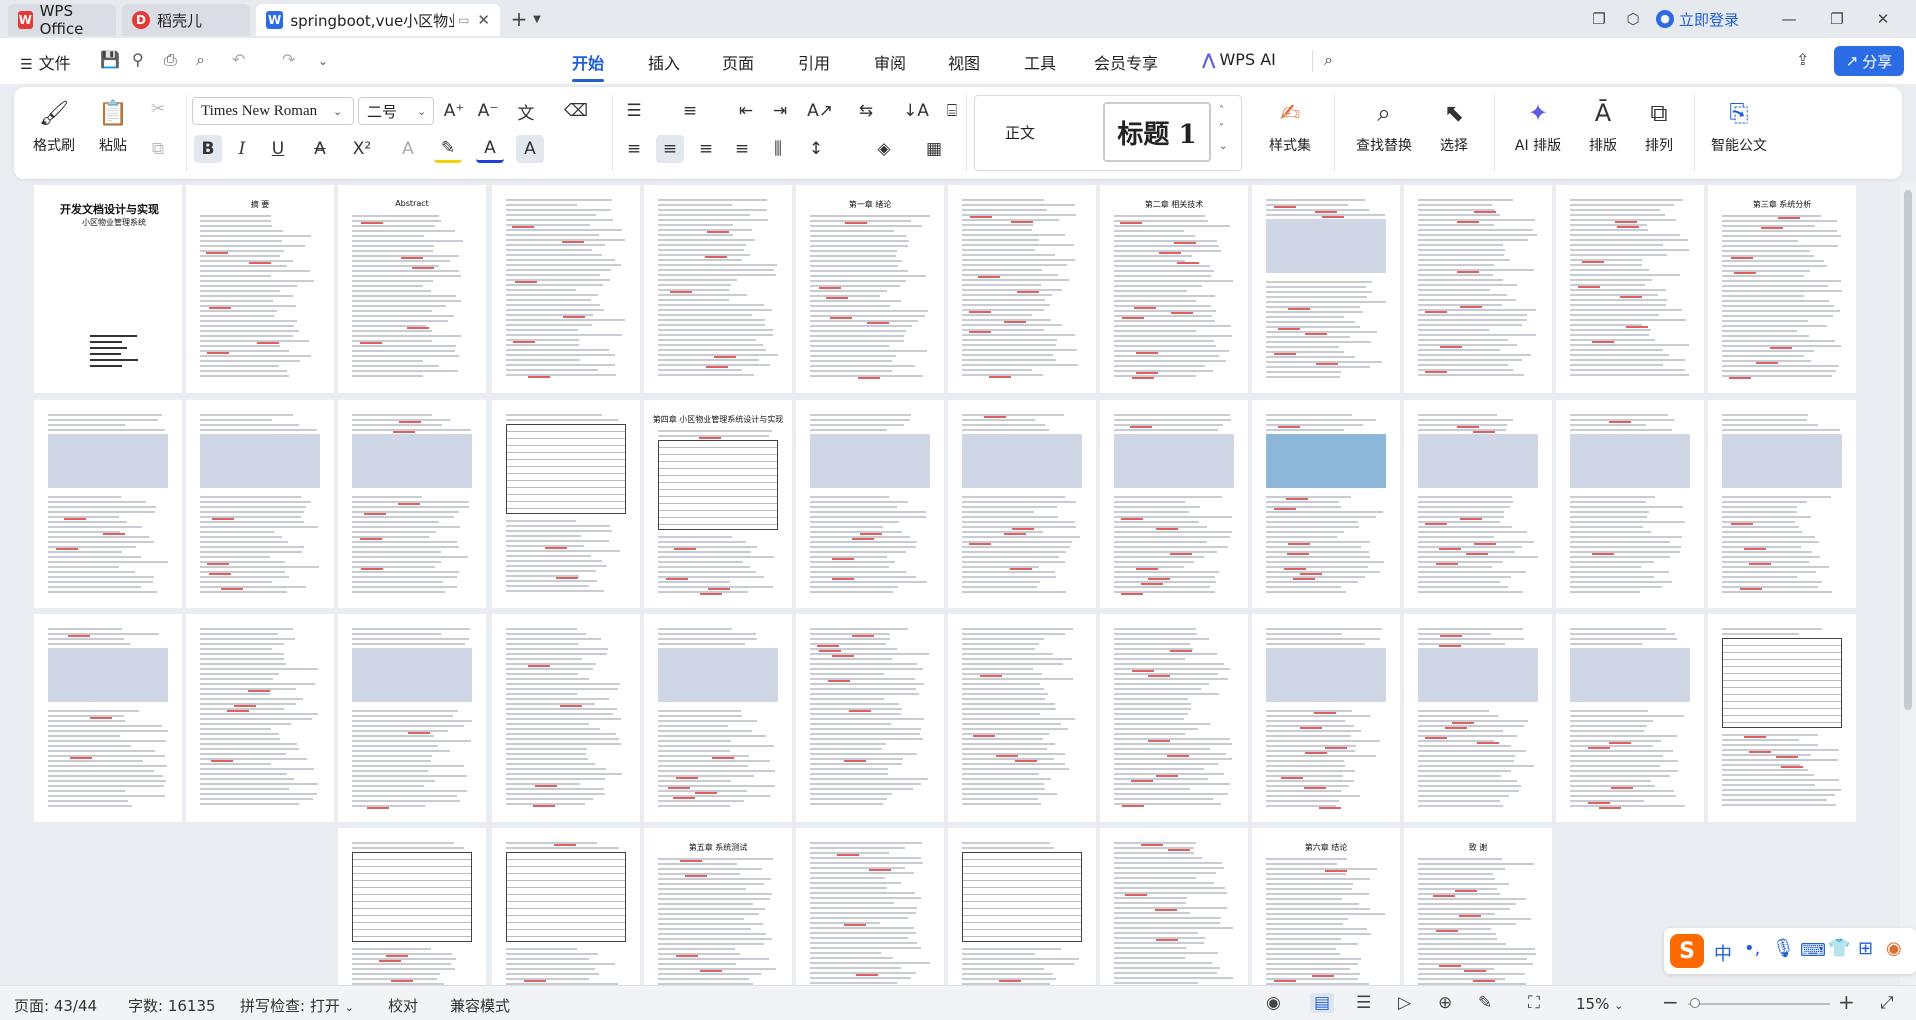  I want to click on line-spacing-icon: ↕, so click(816, 149).